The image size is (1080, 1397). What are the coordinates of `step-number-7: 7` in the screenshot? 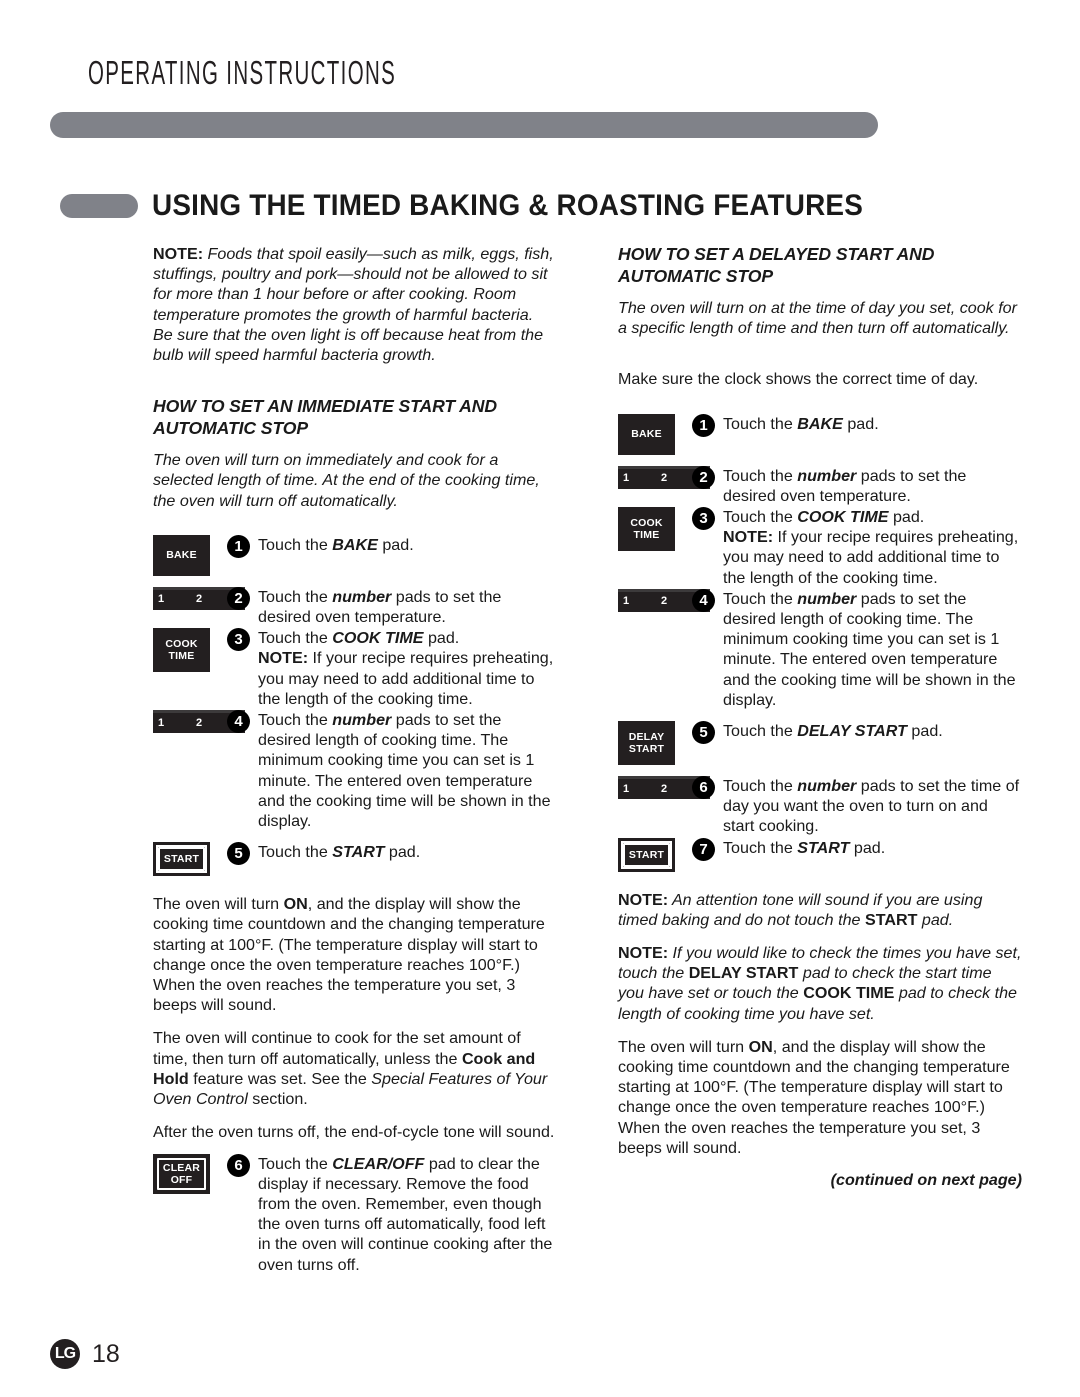 It's located at (703, 849).